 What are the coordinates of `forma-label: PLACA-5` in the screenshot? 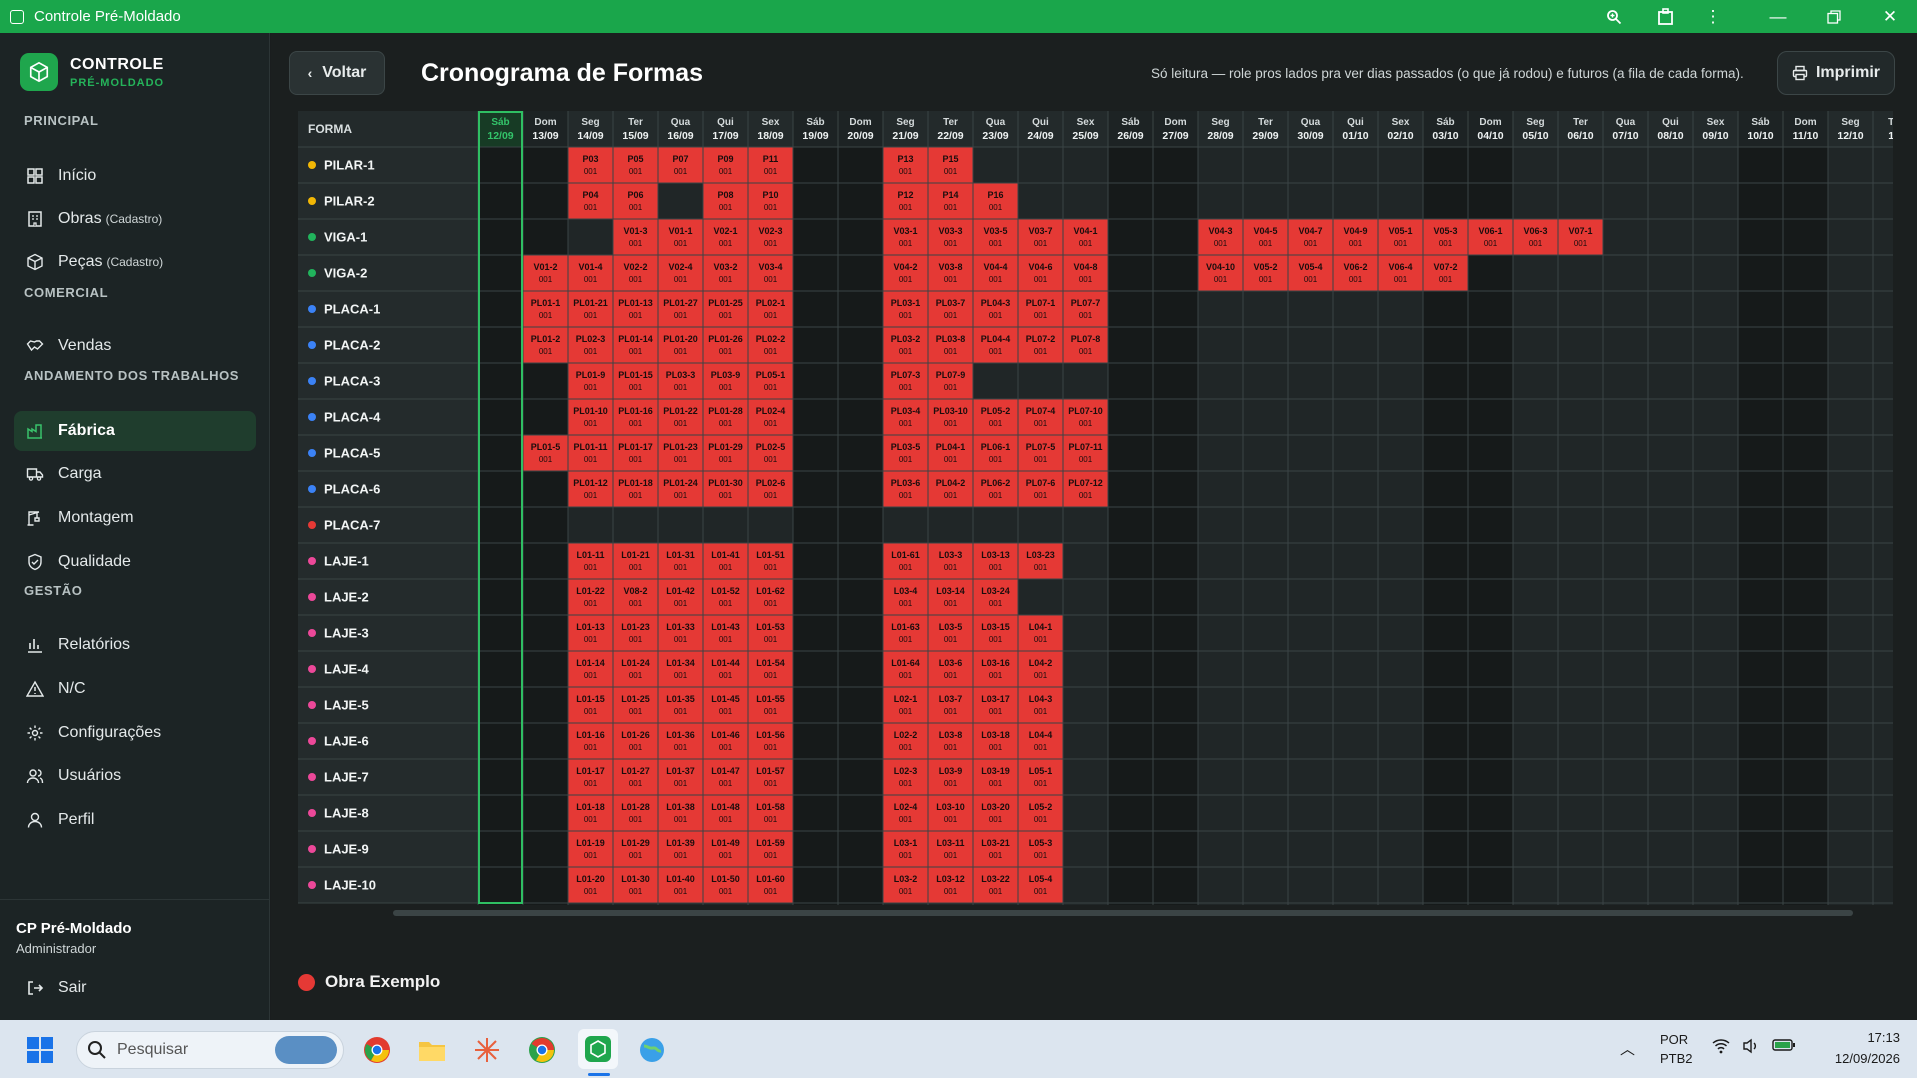 It's located at (352, 453).